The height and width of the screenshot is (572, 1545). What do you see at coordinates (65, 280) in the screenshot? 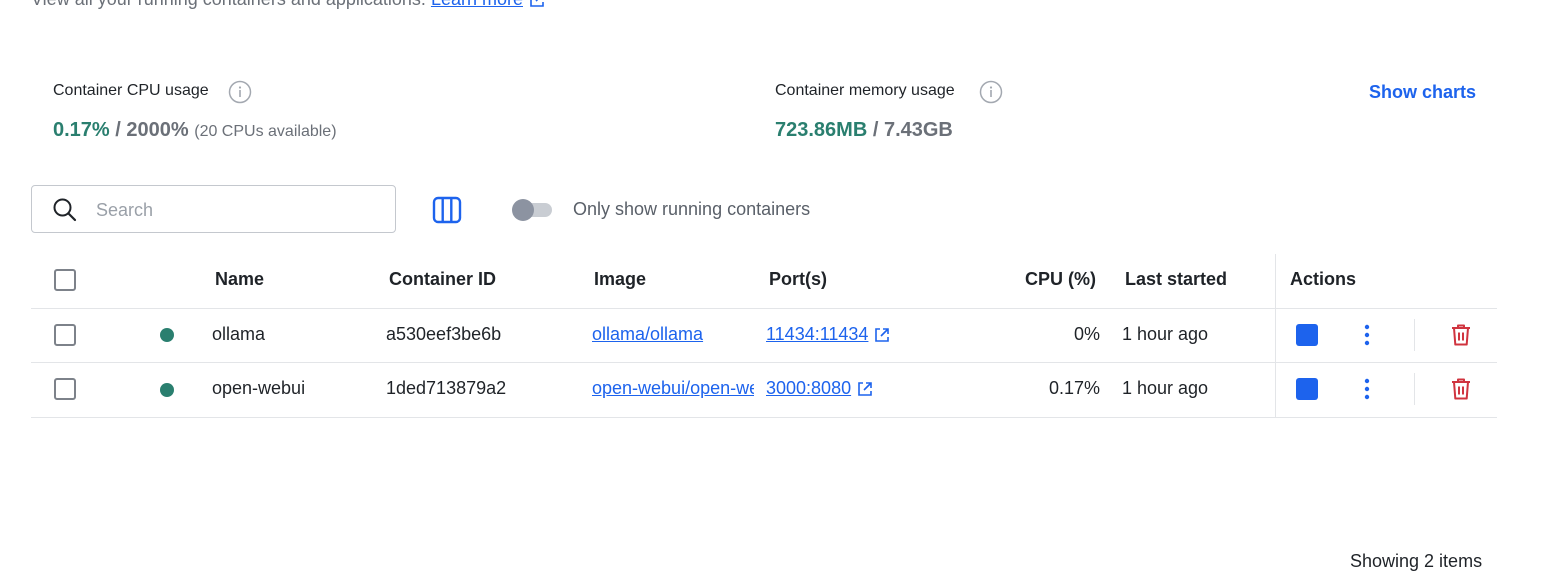
I see `select-all-checkbox` at bounding box center [65, 280].